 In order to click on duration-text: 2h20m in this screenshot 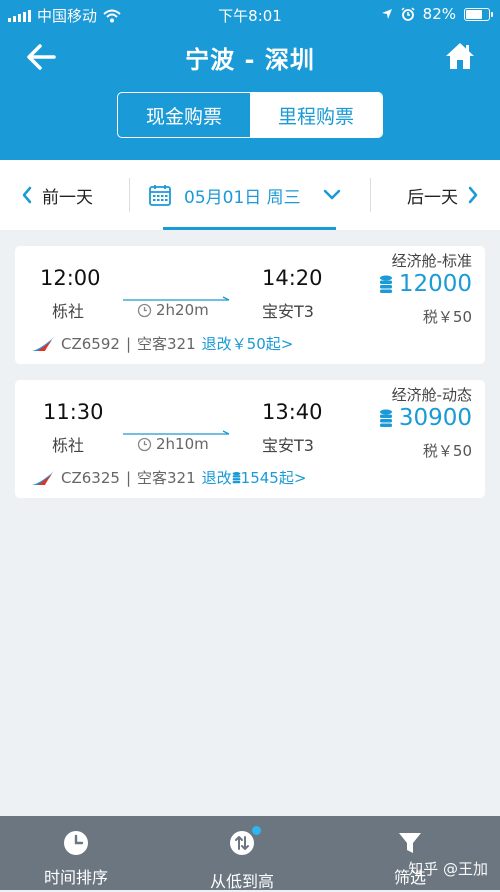, I will do `click(182, 310)`.